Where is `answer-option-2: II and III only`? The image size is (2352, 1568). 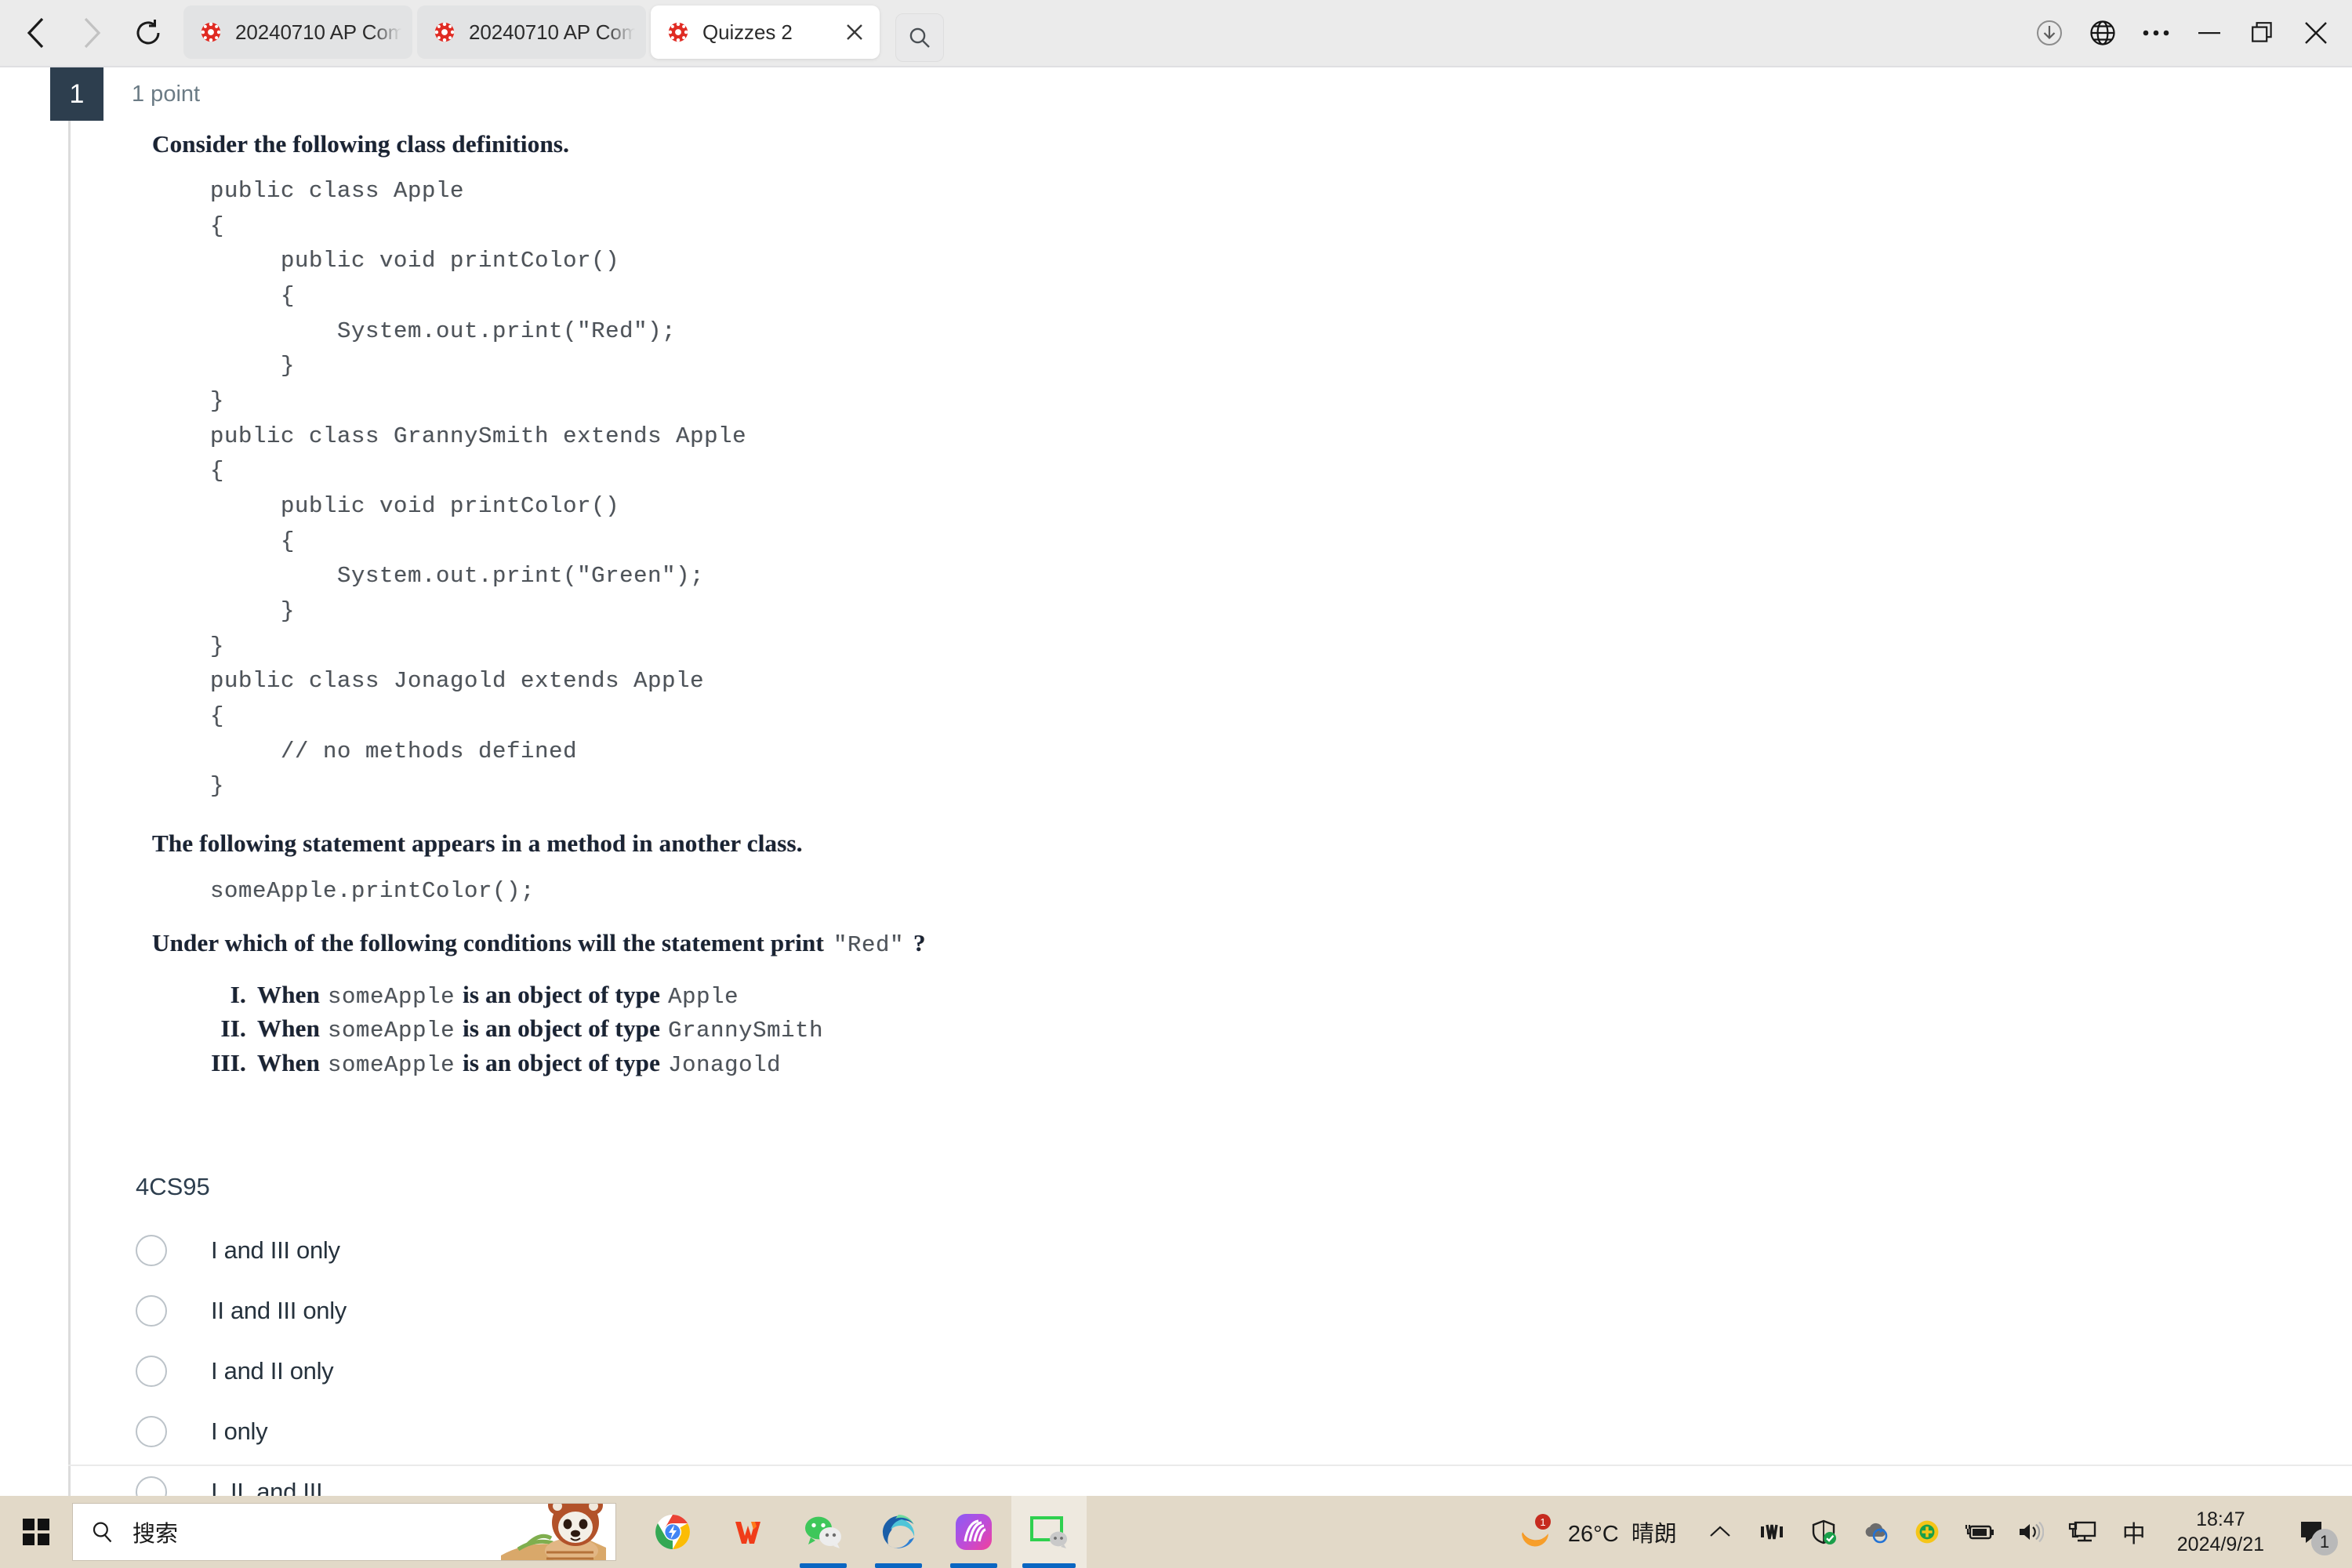 answer-option-2: II and III only is located at coordinates (998, 1310).